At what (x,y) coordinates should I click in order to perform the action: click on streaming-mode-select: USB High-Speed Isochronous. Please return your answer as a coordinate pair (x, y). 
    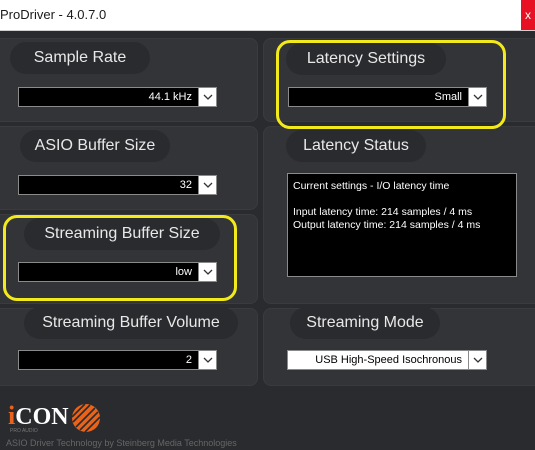
    Looking at the image, I should click on (387, 360).